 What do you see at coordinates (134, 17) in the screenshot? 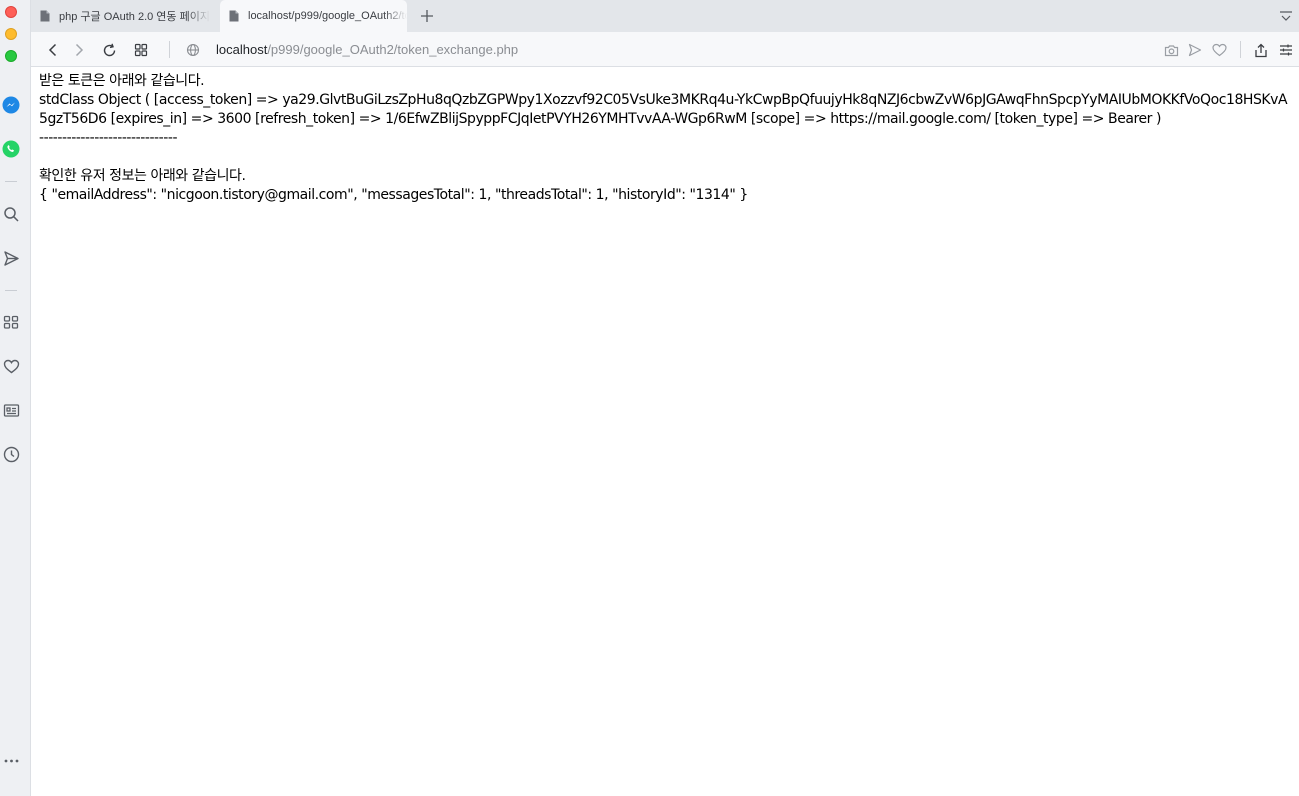
I see `tab-label: php 구글 OAuth 2.0 연동 페이지` at bounding box center [134, 17].